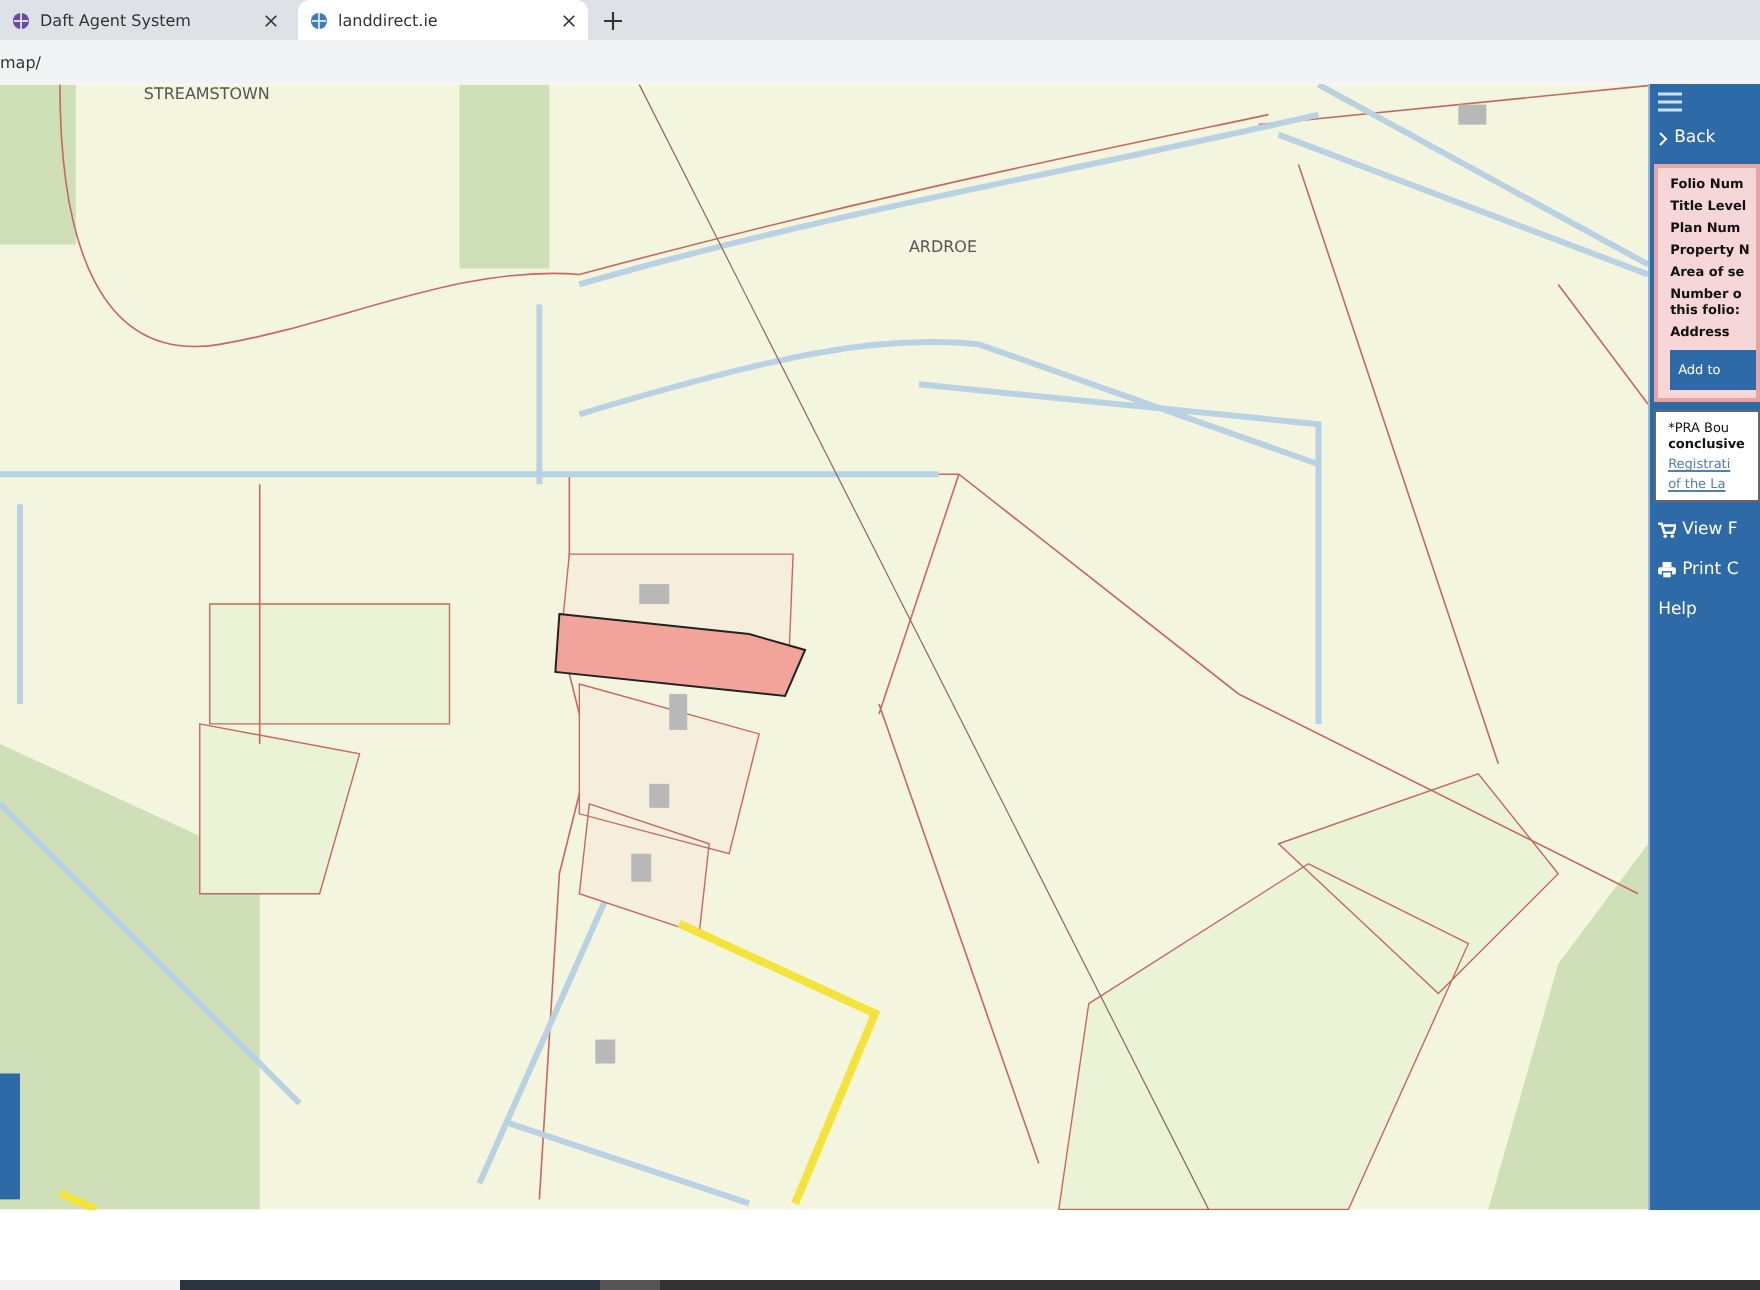 Image resolution: width=1760 pixels, height=1290 pixels. What do you see at coordinates (443, 20) in the screenshot?
I see `browser-tab: landdirect.ie` at bounding box center [443, 20].